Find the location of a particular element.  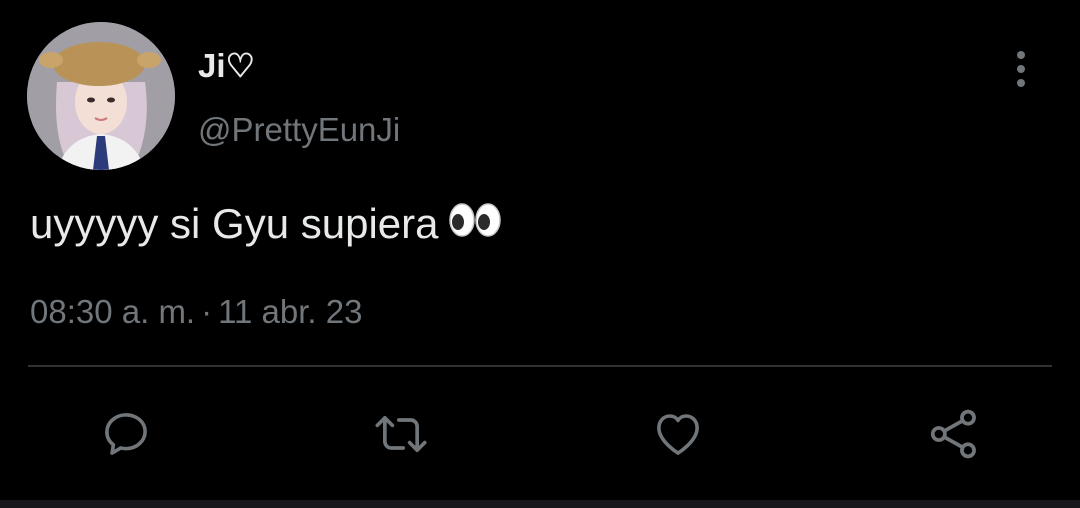

retweet-icon is located at coordinates (401, 434).